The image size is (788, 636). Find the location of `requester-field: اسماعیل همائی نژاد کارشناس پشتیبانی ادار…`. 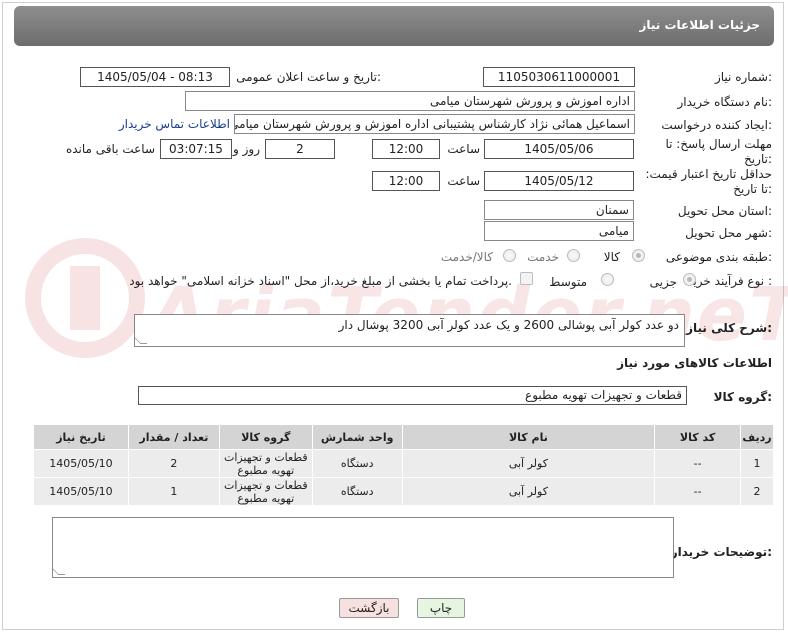

requester-field: اسماعیل همائی نژاد کارشناس پشتیبانی ادار… is located at coordinates (434, 124).